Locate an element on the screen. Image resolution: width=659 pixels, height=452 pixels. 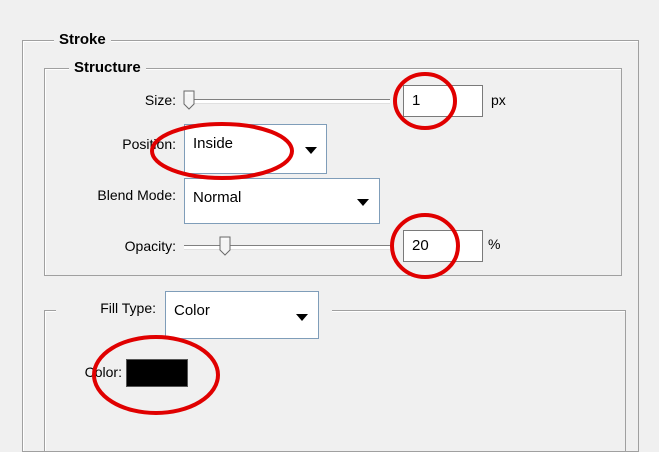
annotation-circle-position is located at coordinates (222, 151).